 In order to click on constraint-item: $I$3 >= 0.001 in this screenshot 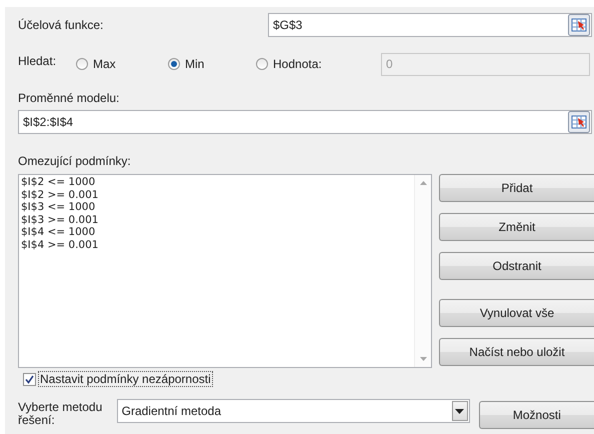, I will do `click(59, 220)`.